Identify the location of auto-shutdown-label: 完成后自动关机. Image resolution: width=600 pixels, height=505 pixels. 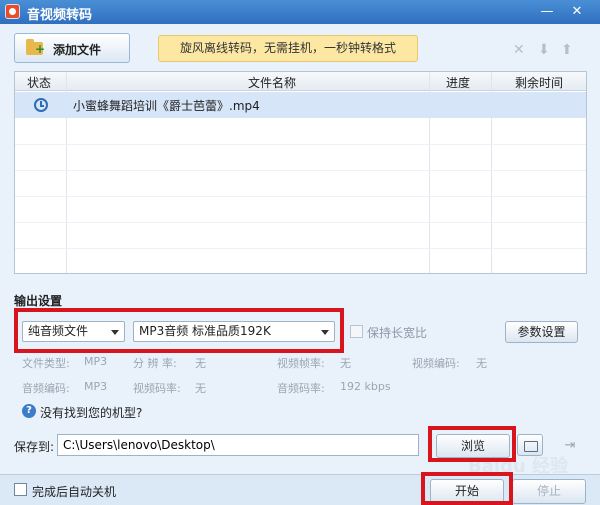
(74, 492).